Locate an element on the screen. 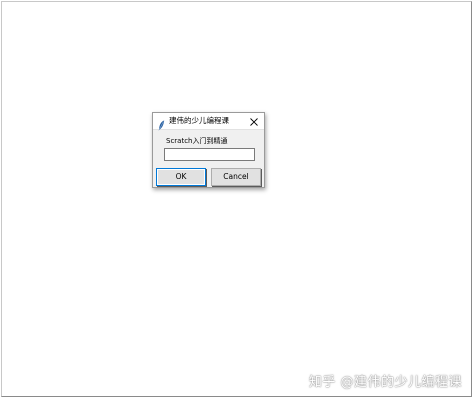 Image resolution: width=474 pixels, height=399 pixels. close-button is located at coordinates (253, 121).